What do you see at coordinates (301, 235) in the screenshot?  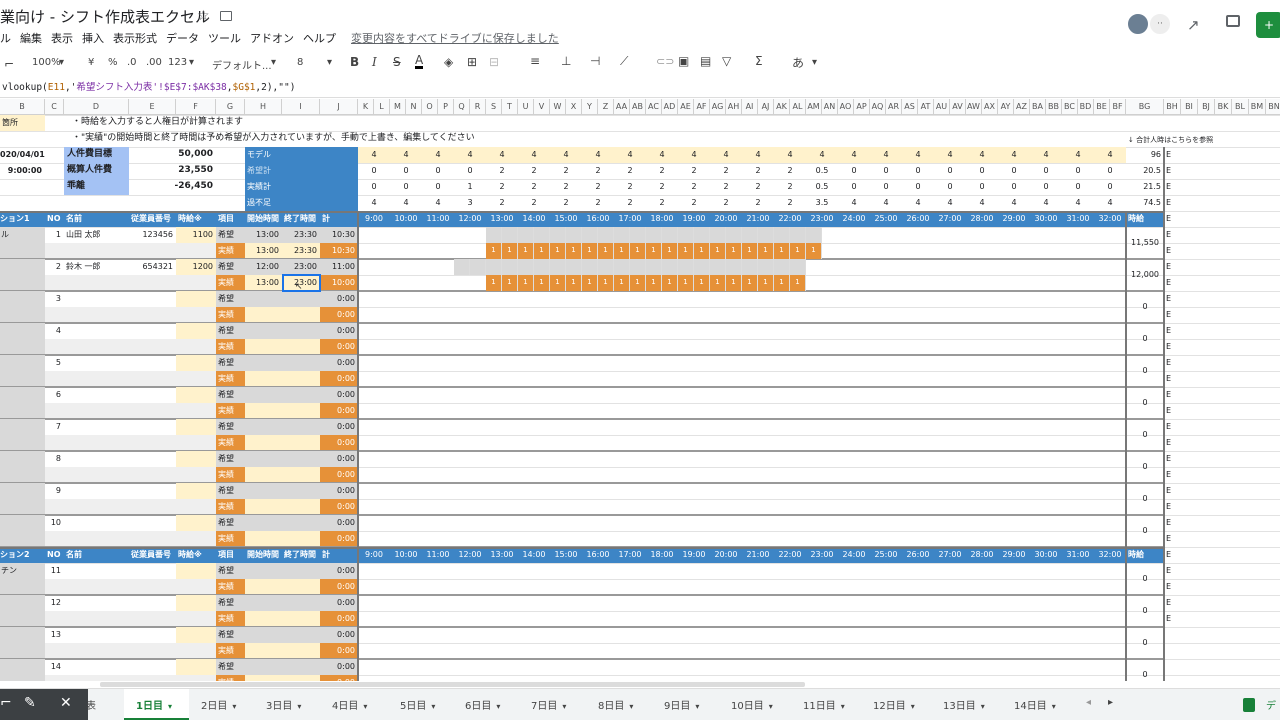 I see `wish-end: 23:30` at bounding box center [301, 235].